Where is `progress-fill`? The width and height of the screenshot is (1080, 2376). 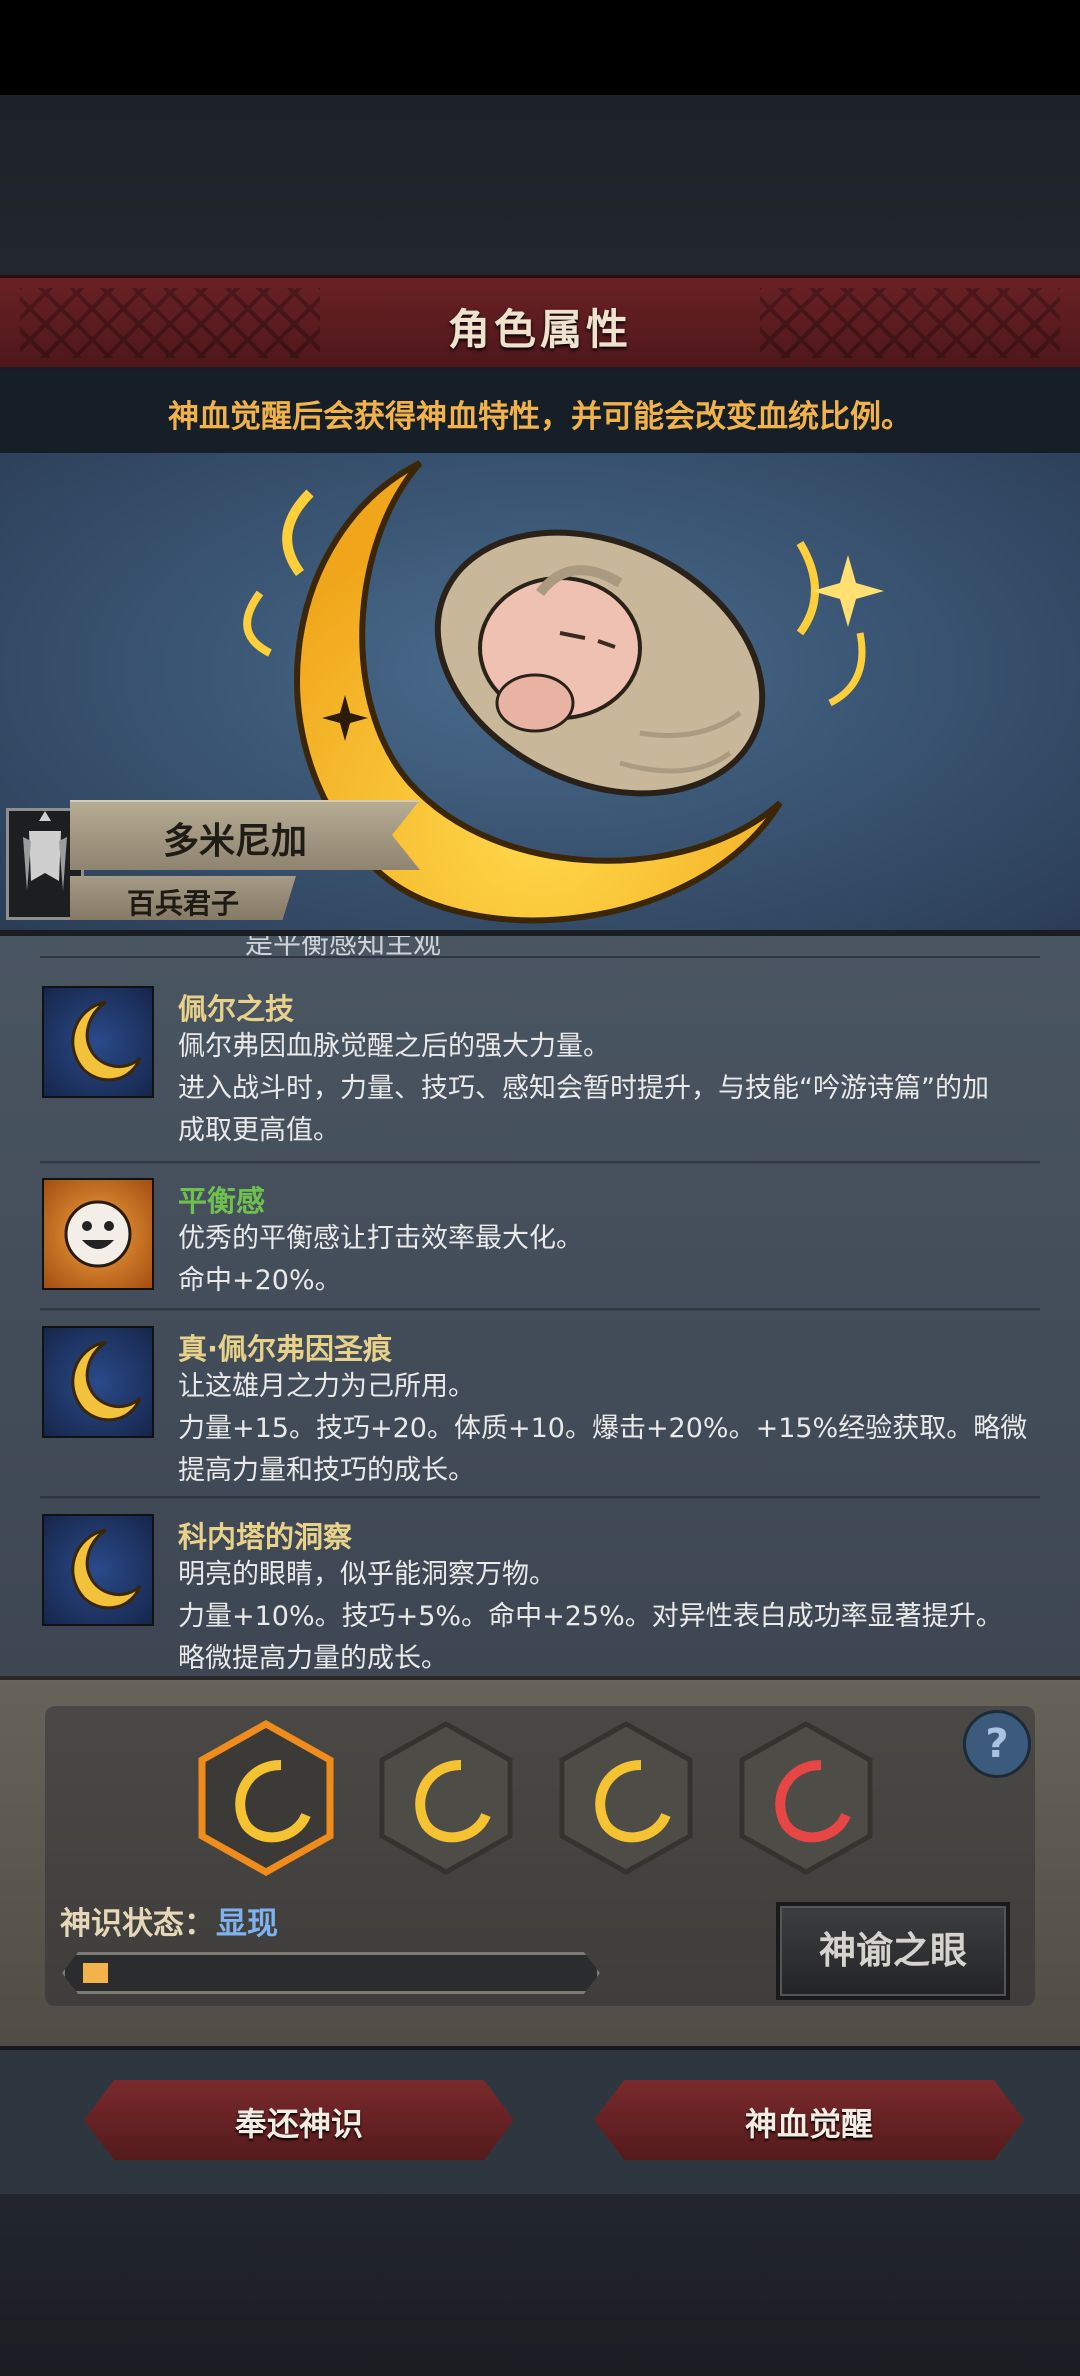
progress-fill is located at coordinates (95, 1973).